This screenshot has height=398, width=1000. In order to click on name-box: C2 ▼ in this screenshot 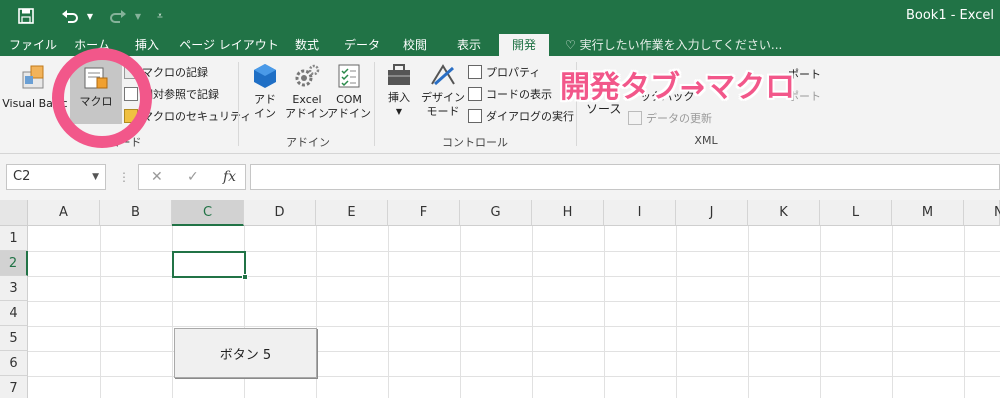, I will do `click(56, 177)`.